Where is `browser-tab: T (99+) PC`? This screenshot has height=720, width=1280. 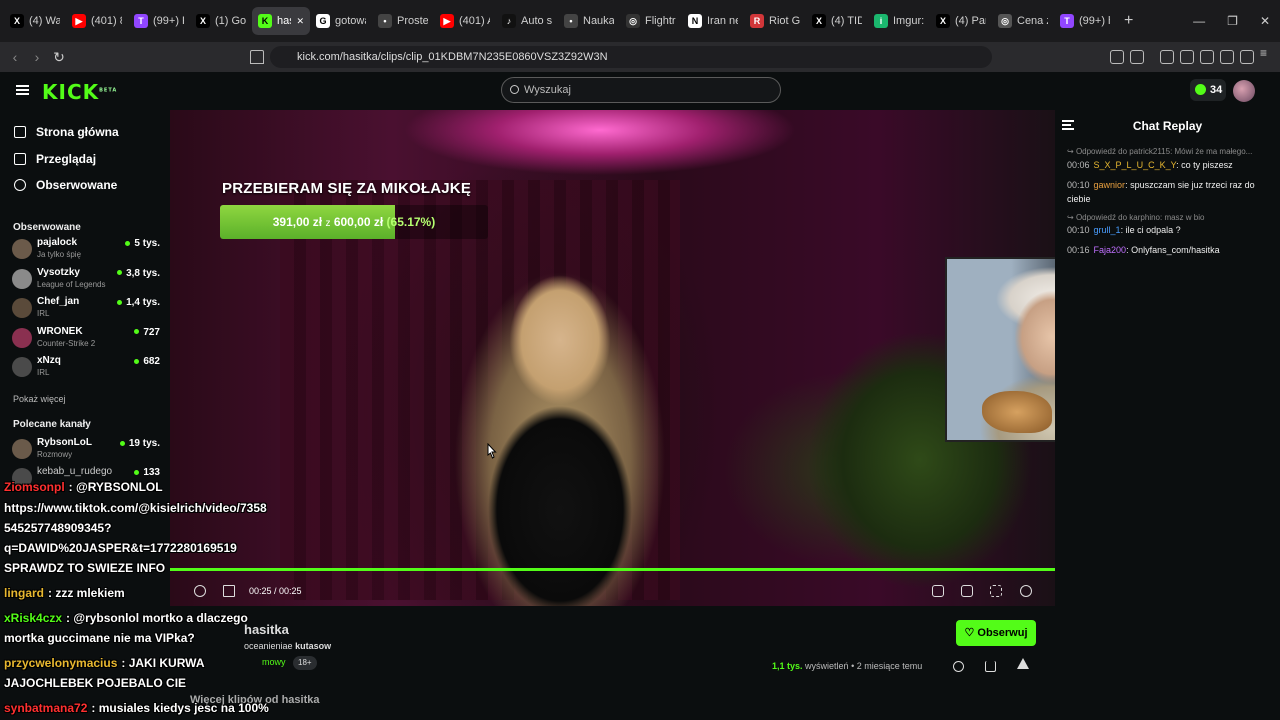 browser-tab: T (99+) PC is located at coordinates (159, 21).